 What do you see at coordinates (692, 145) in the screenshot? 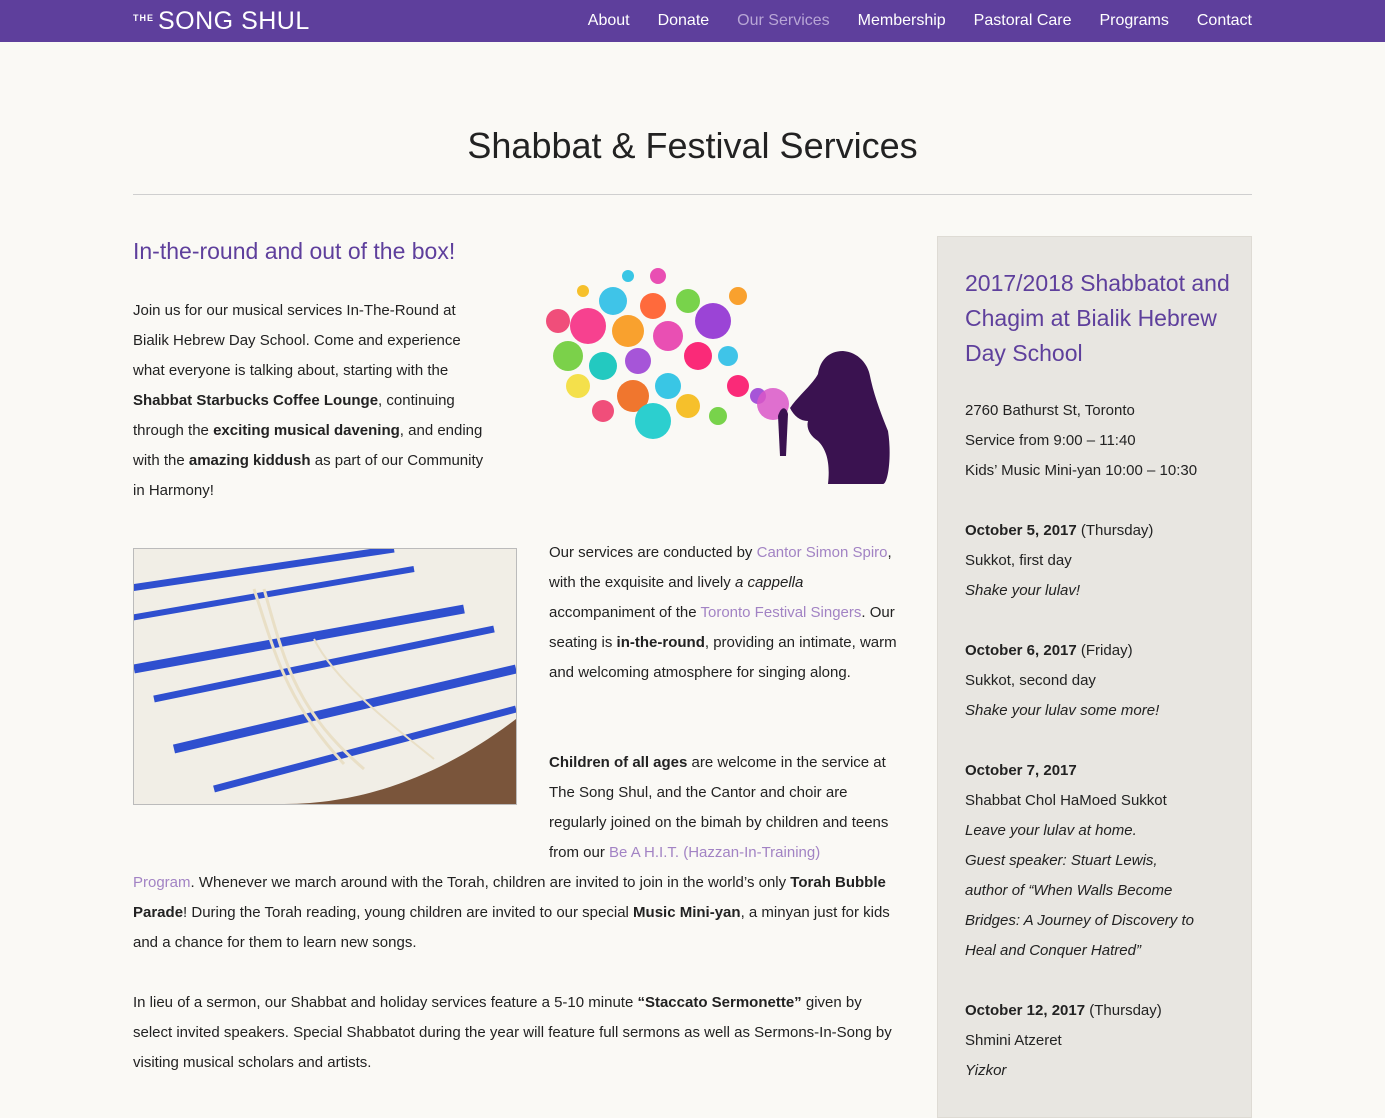
I see `page-title: Shabbat & Festival Services` at bounding box center [692, 145].